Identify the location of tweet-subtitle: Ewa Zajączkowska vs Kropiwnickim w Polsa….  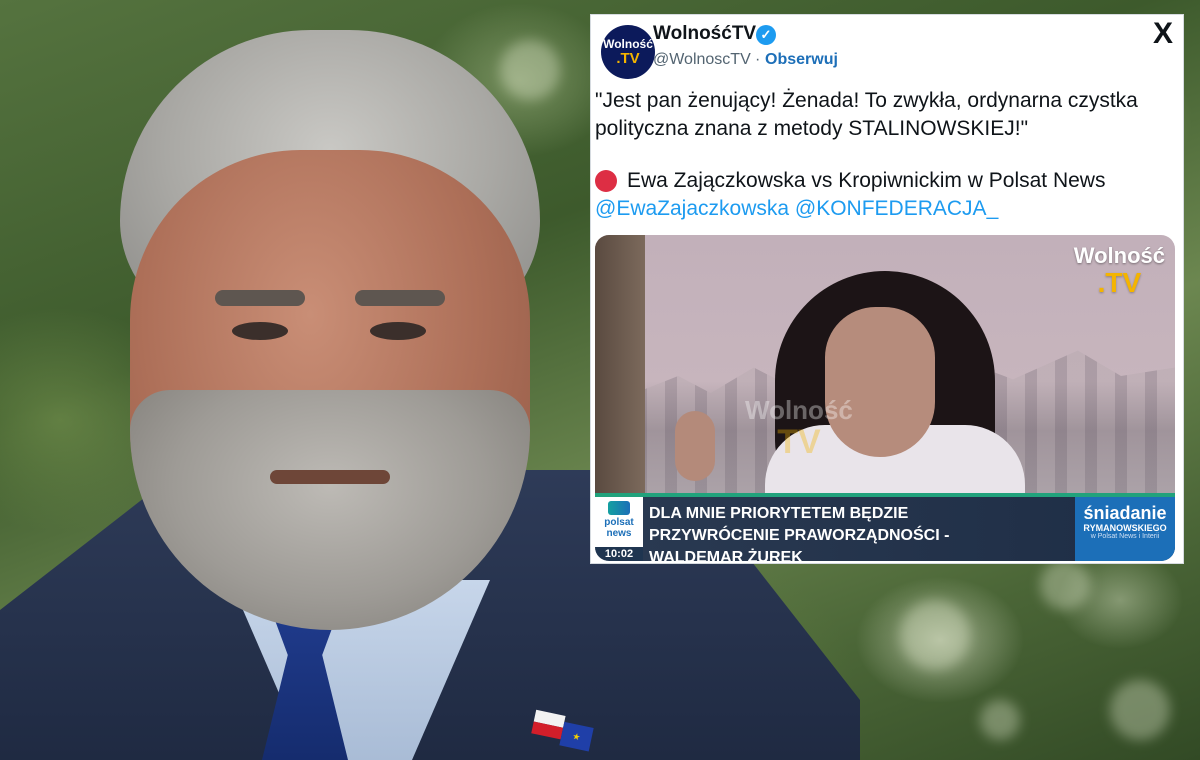
(885, 181).